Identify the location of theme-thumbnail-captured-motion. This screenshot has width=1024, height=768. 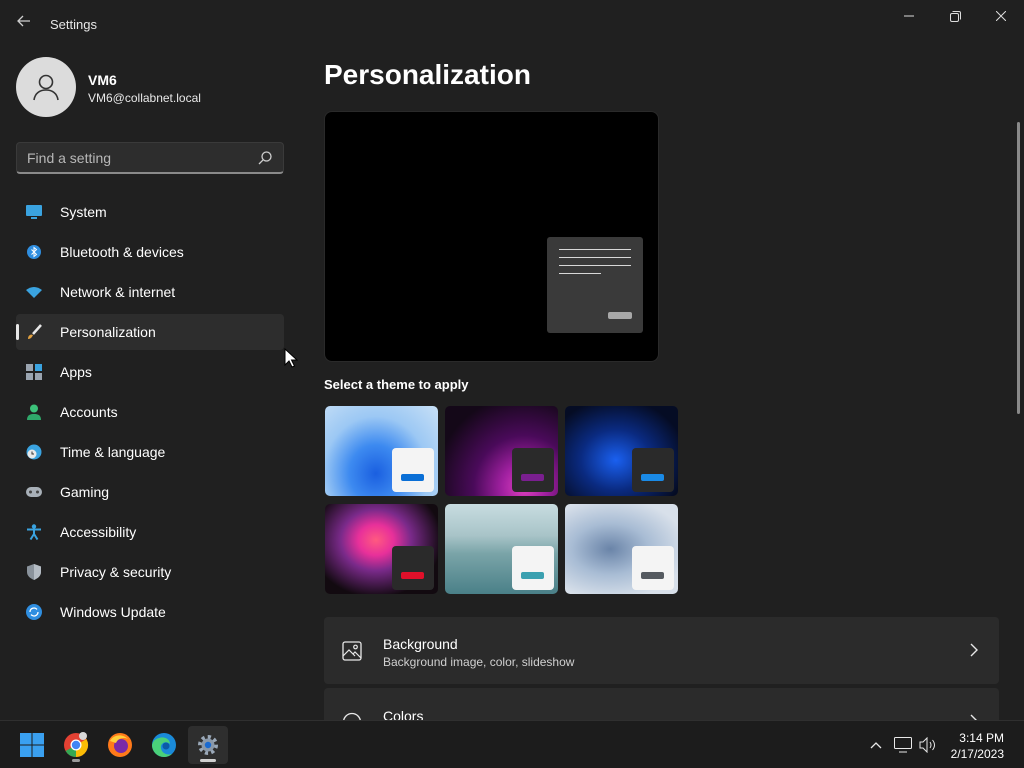
(381, 549).